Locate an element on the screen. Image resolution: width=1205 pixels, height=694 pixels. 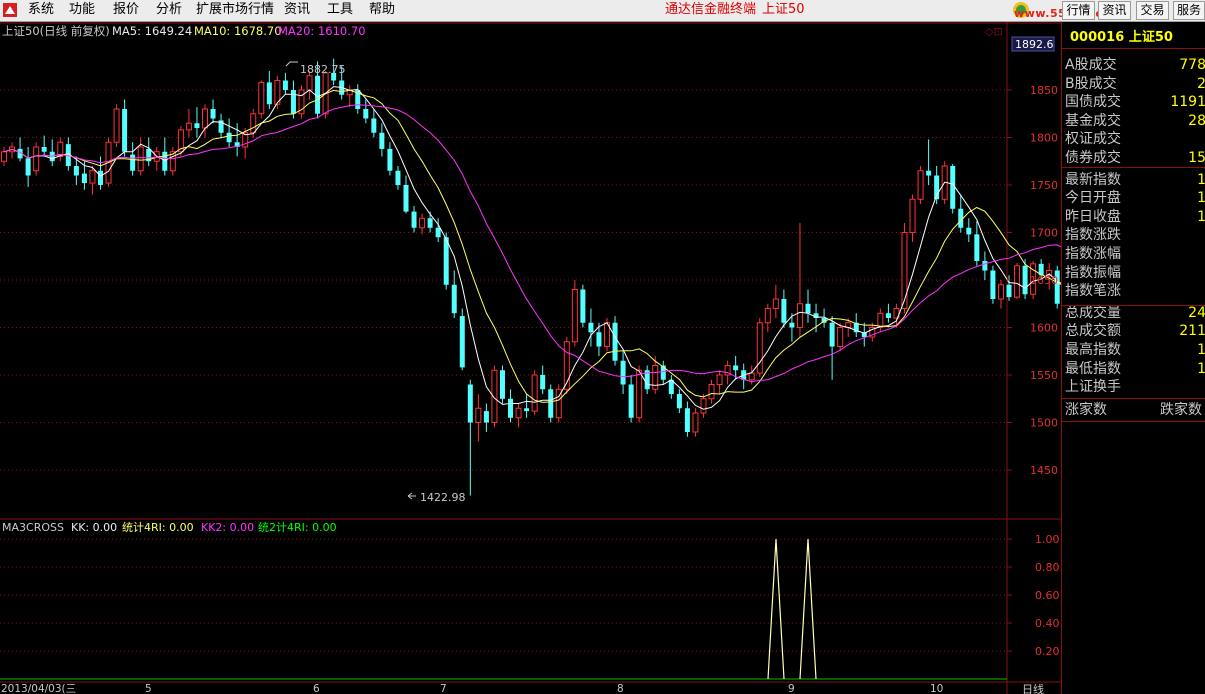
tab-trade: 交易 is located at coordinates (1152, 10).